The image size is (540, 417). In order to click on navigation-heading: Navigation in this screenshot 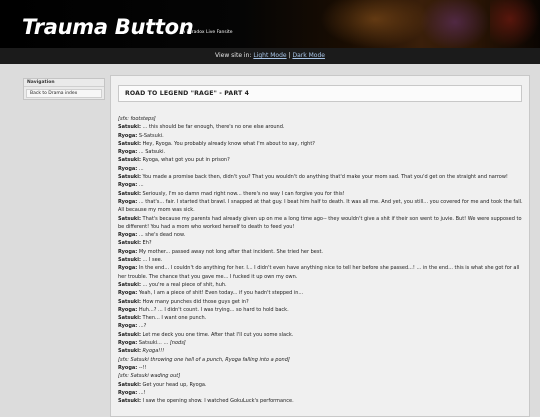, I will do `click(64, 83)`.